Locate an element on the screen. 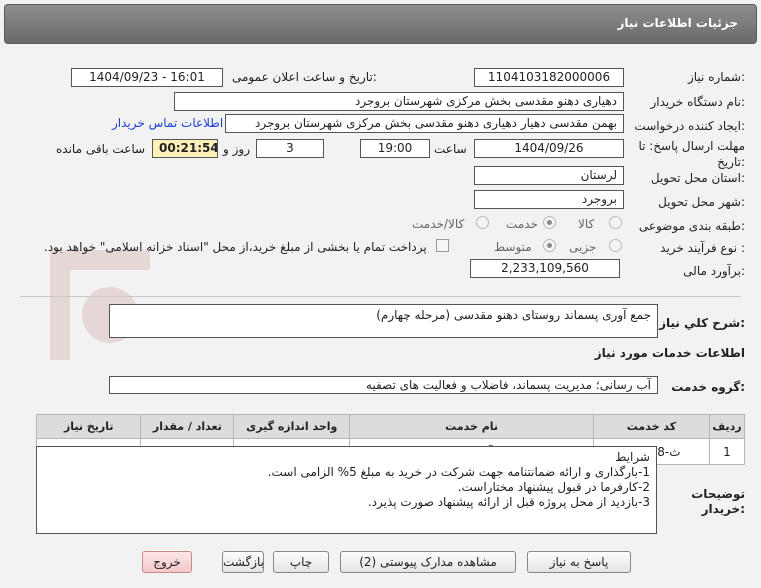 This screenshot has height=588, width=761. divider is located at coordinates (380, 296).